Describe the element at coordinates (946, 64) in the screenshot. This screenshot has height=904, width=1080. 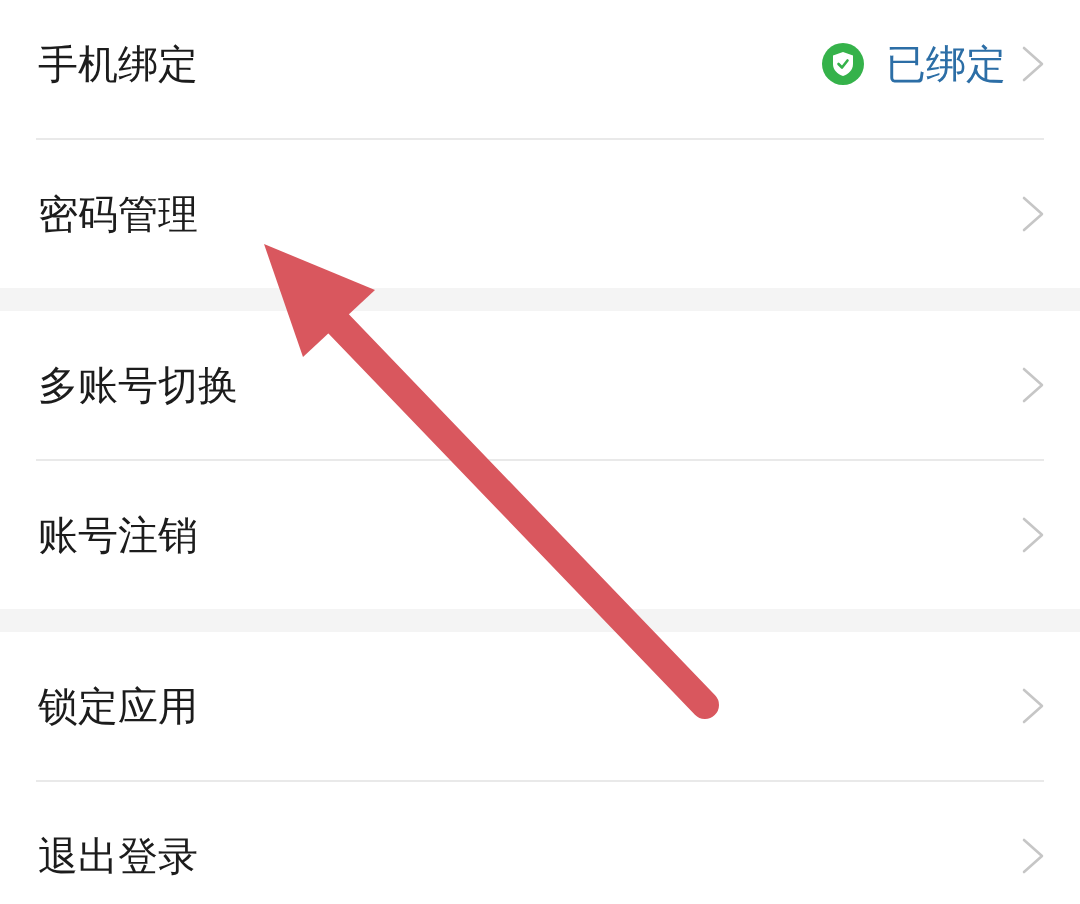
I see `binding-status: 已绑定` at that location.